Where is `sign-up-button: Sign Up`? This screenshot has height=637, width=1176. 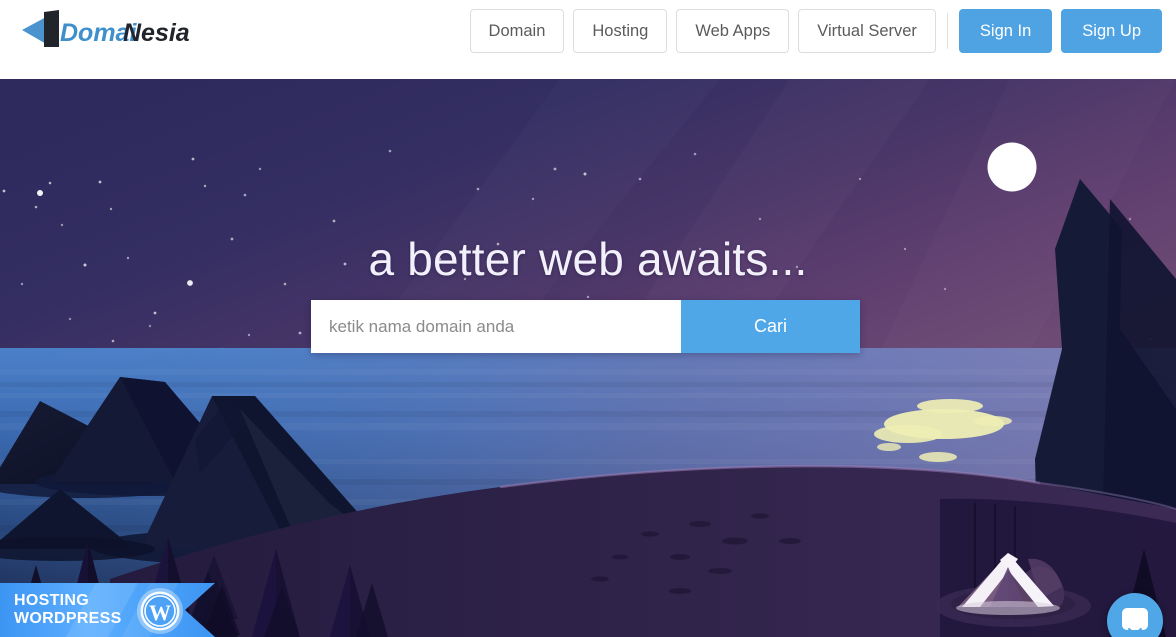
sign-up-button: Sign Up is located at coordinates (1111, 31).